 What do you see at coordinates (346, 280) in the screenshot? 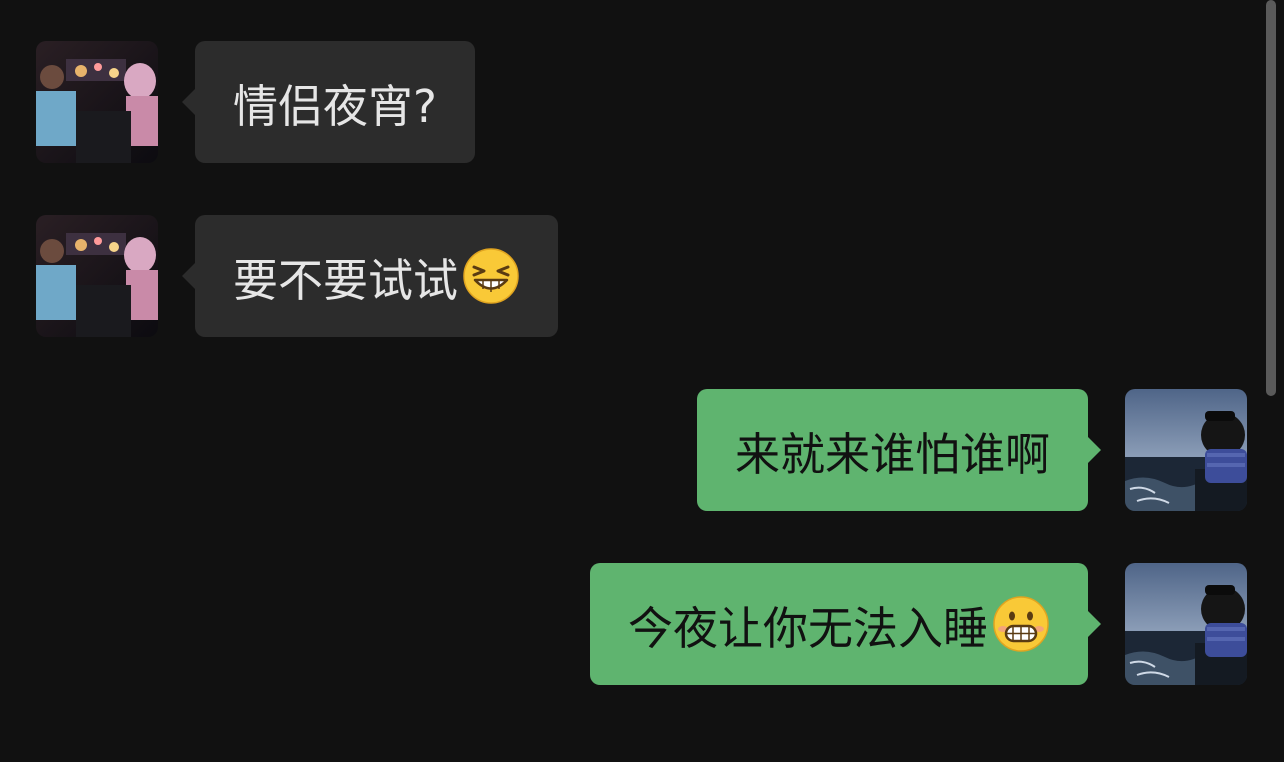
I see `message-text: 要不要试试` at bounding box center [346, 280].